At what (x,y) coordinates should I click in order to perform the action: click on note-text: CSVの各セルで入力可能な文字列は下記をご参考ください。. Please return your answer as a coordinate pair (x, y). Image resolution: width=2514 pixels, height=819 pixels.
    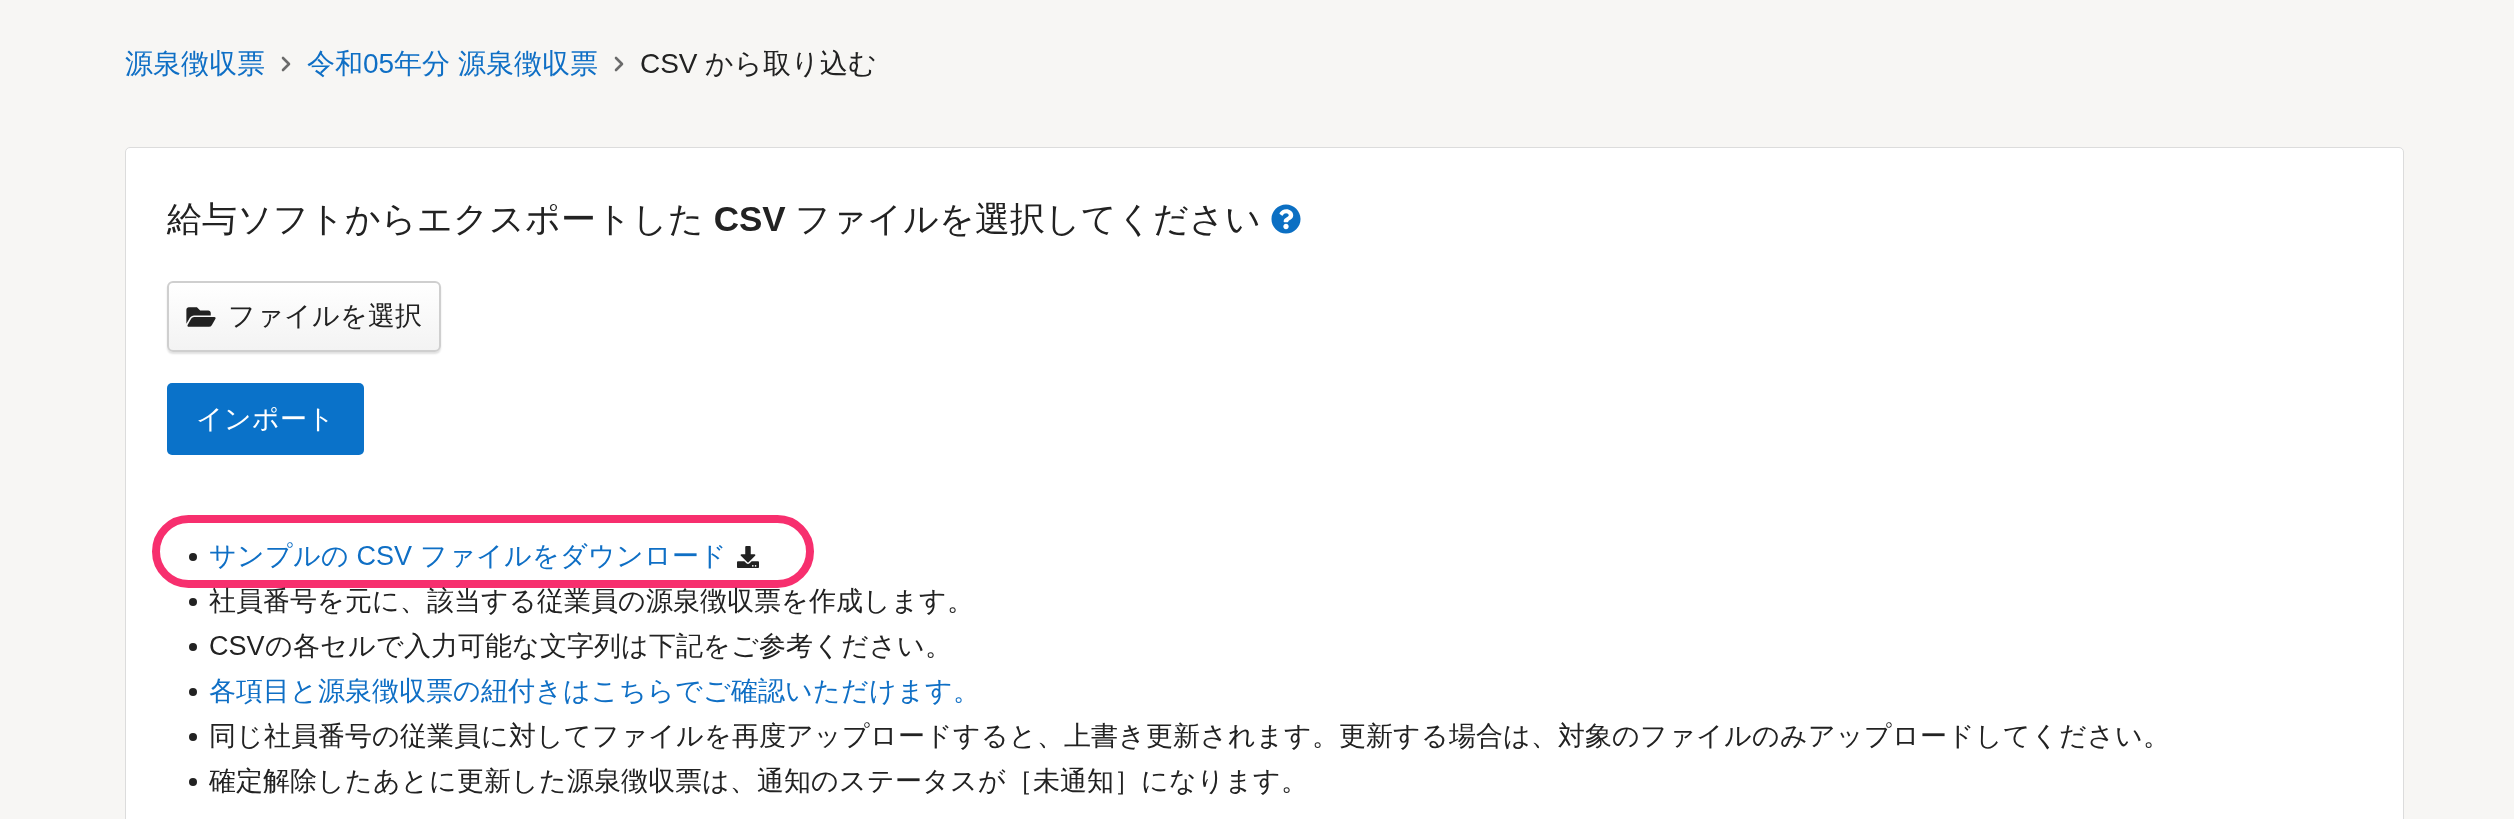
    Looking at the image, I should click on (580, 646).